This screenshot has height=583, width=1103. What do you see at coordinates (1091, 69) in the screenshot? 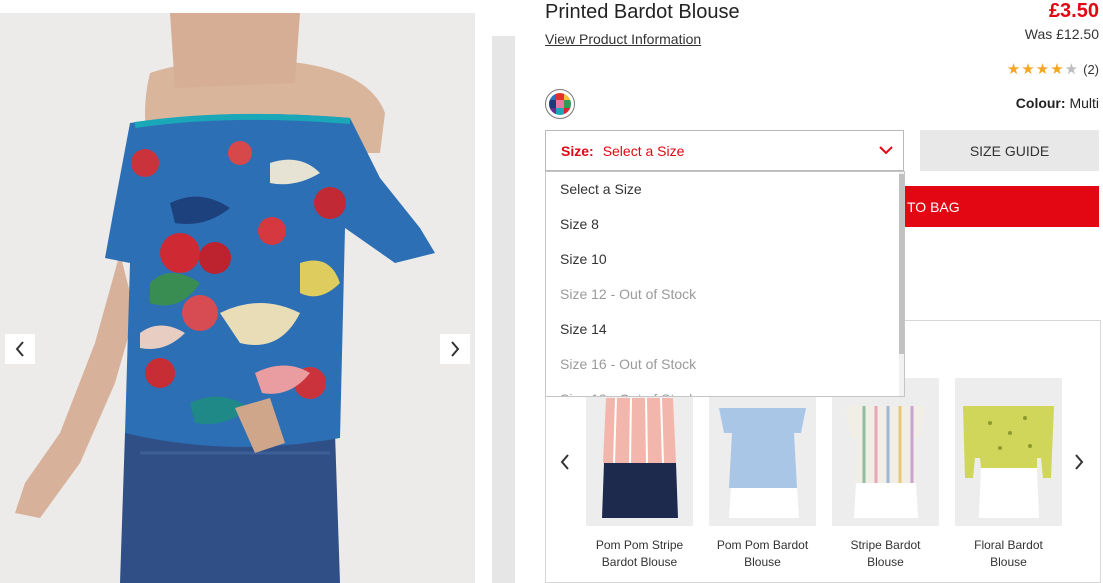
I see `review-count: (2)` at bounding box center [1091, 69].